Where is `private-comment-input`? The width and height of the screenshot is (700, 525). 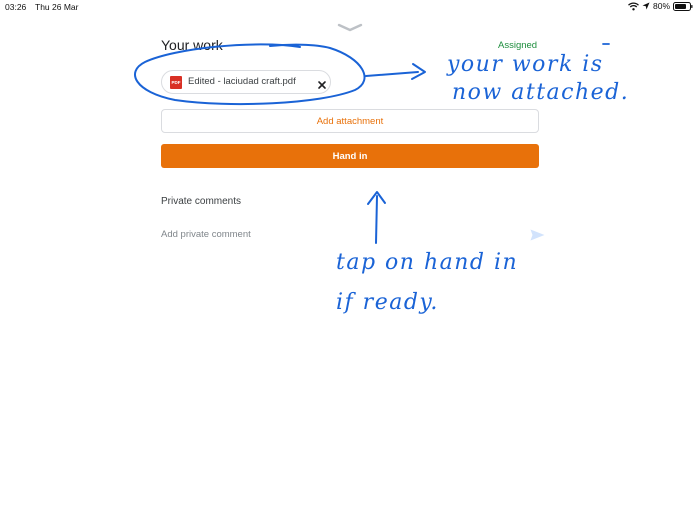
private-comment-input is located at coordinates (341, 234).